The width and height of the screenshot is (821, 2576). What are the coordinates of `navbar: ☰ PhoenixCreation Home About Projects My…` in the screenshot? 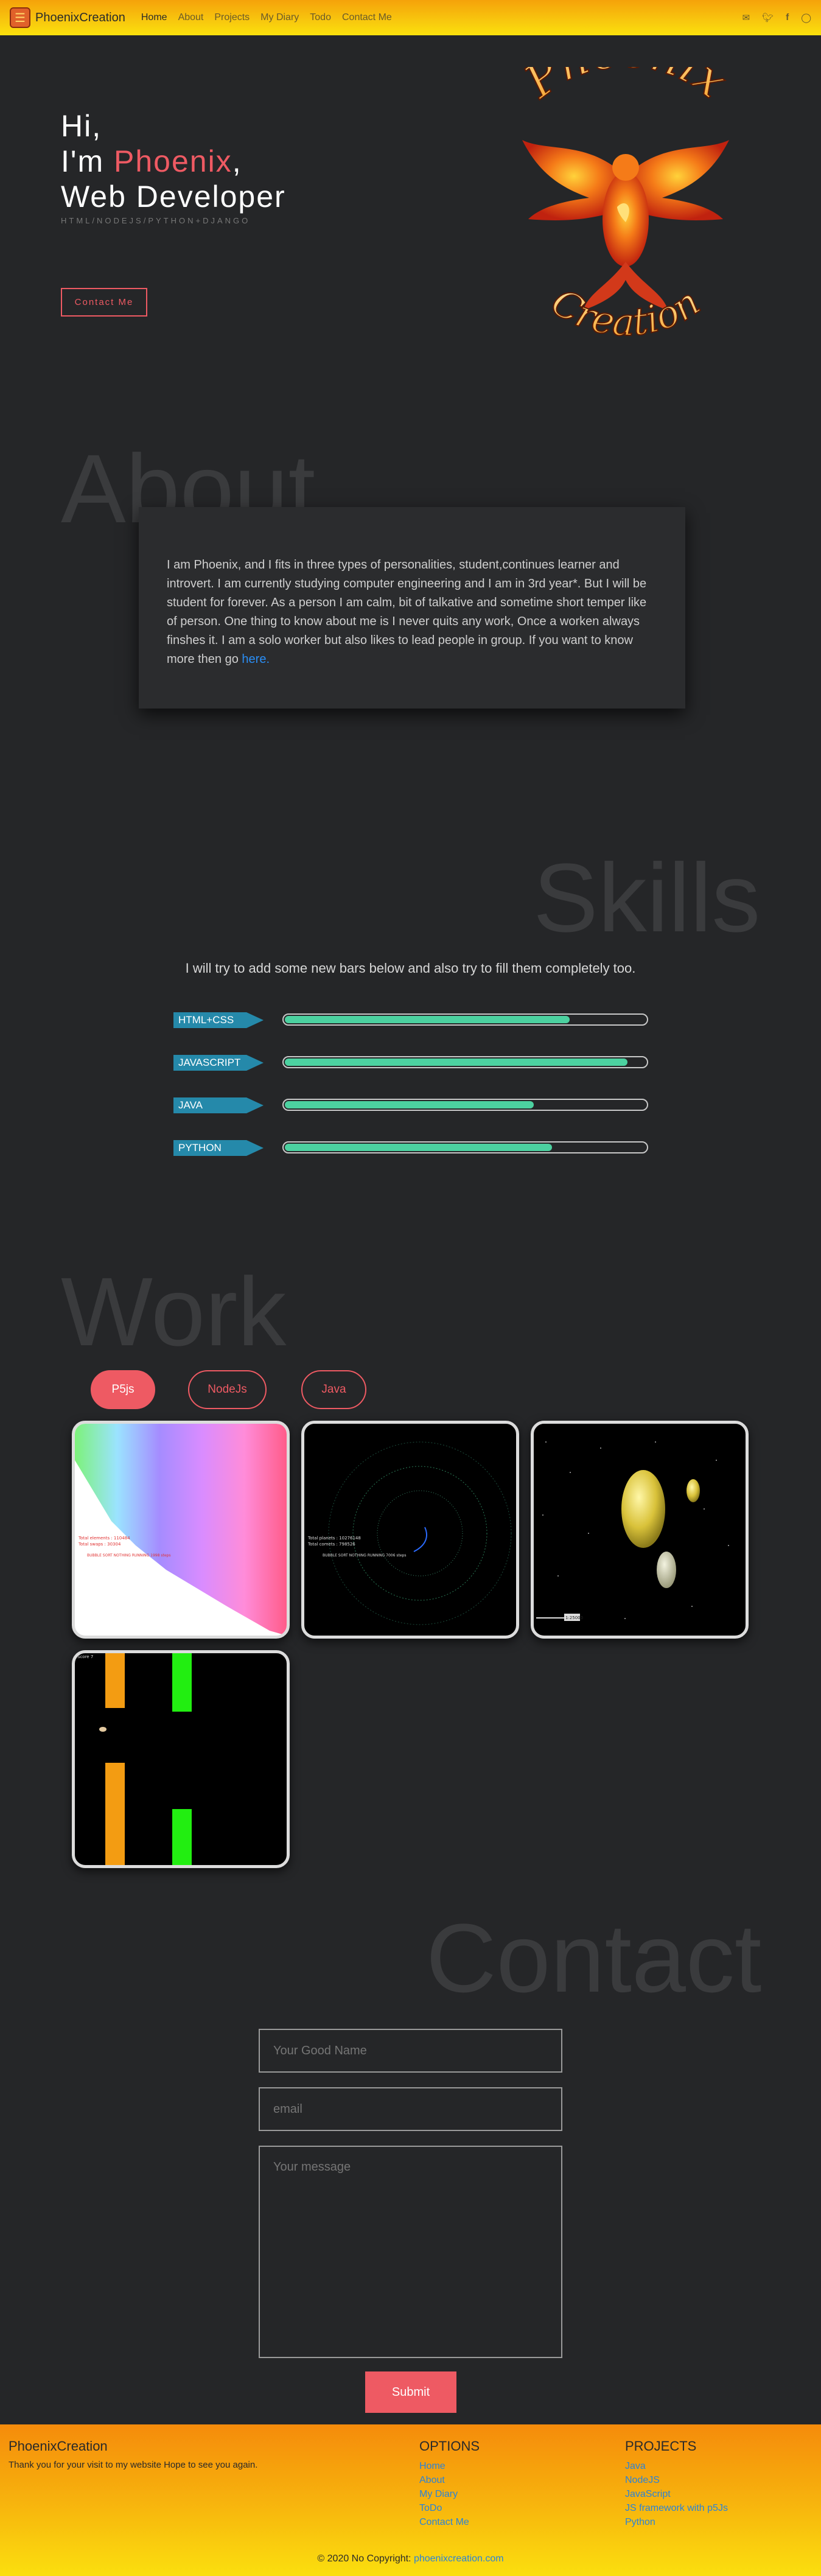 It's located at (410, 17).